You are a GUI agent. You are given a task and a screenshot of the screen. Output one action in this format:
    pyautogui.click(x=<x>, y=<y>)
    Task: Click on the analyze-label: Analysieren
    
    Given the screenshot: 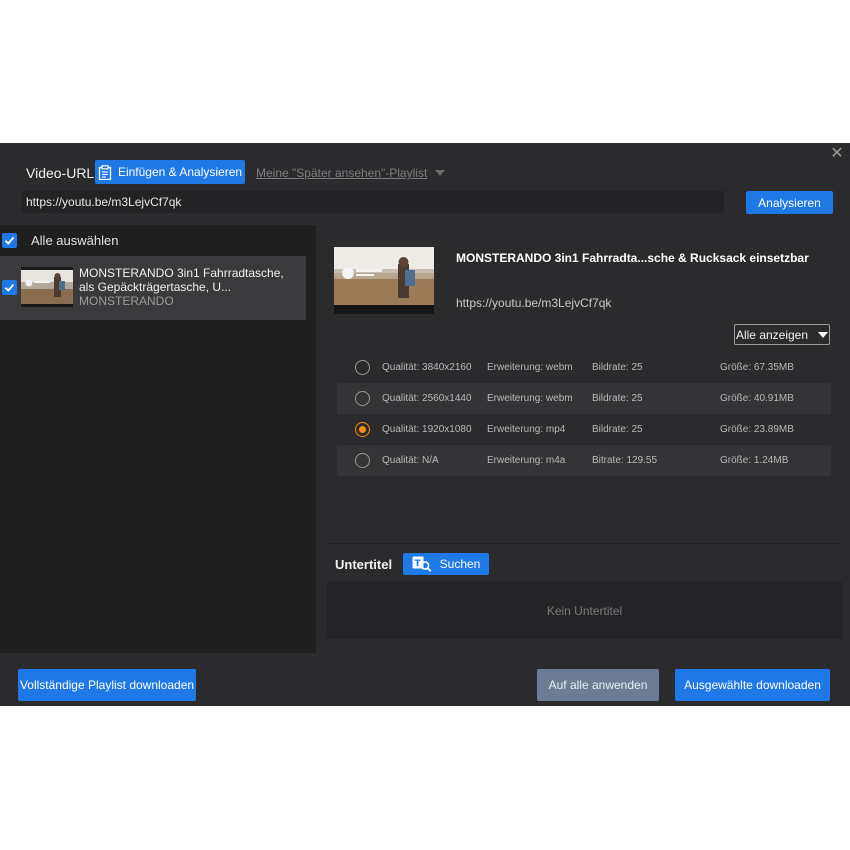 What is the action you would take?
    pyautogui.click(x=789, y=202)
    